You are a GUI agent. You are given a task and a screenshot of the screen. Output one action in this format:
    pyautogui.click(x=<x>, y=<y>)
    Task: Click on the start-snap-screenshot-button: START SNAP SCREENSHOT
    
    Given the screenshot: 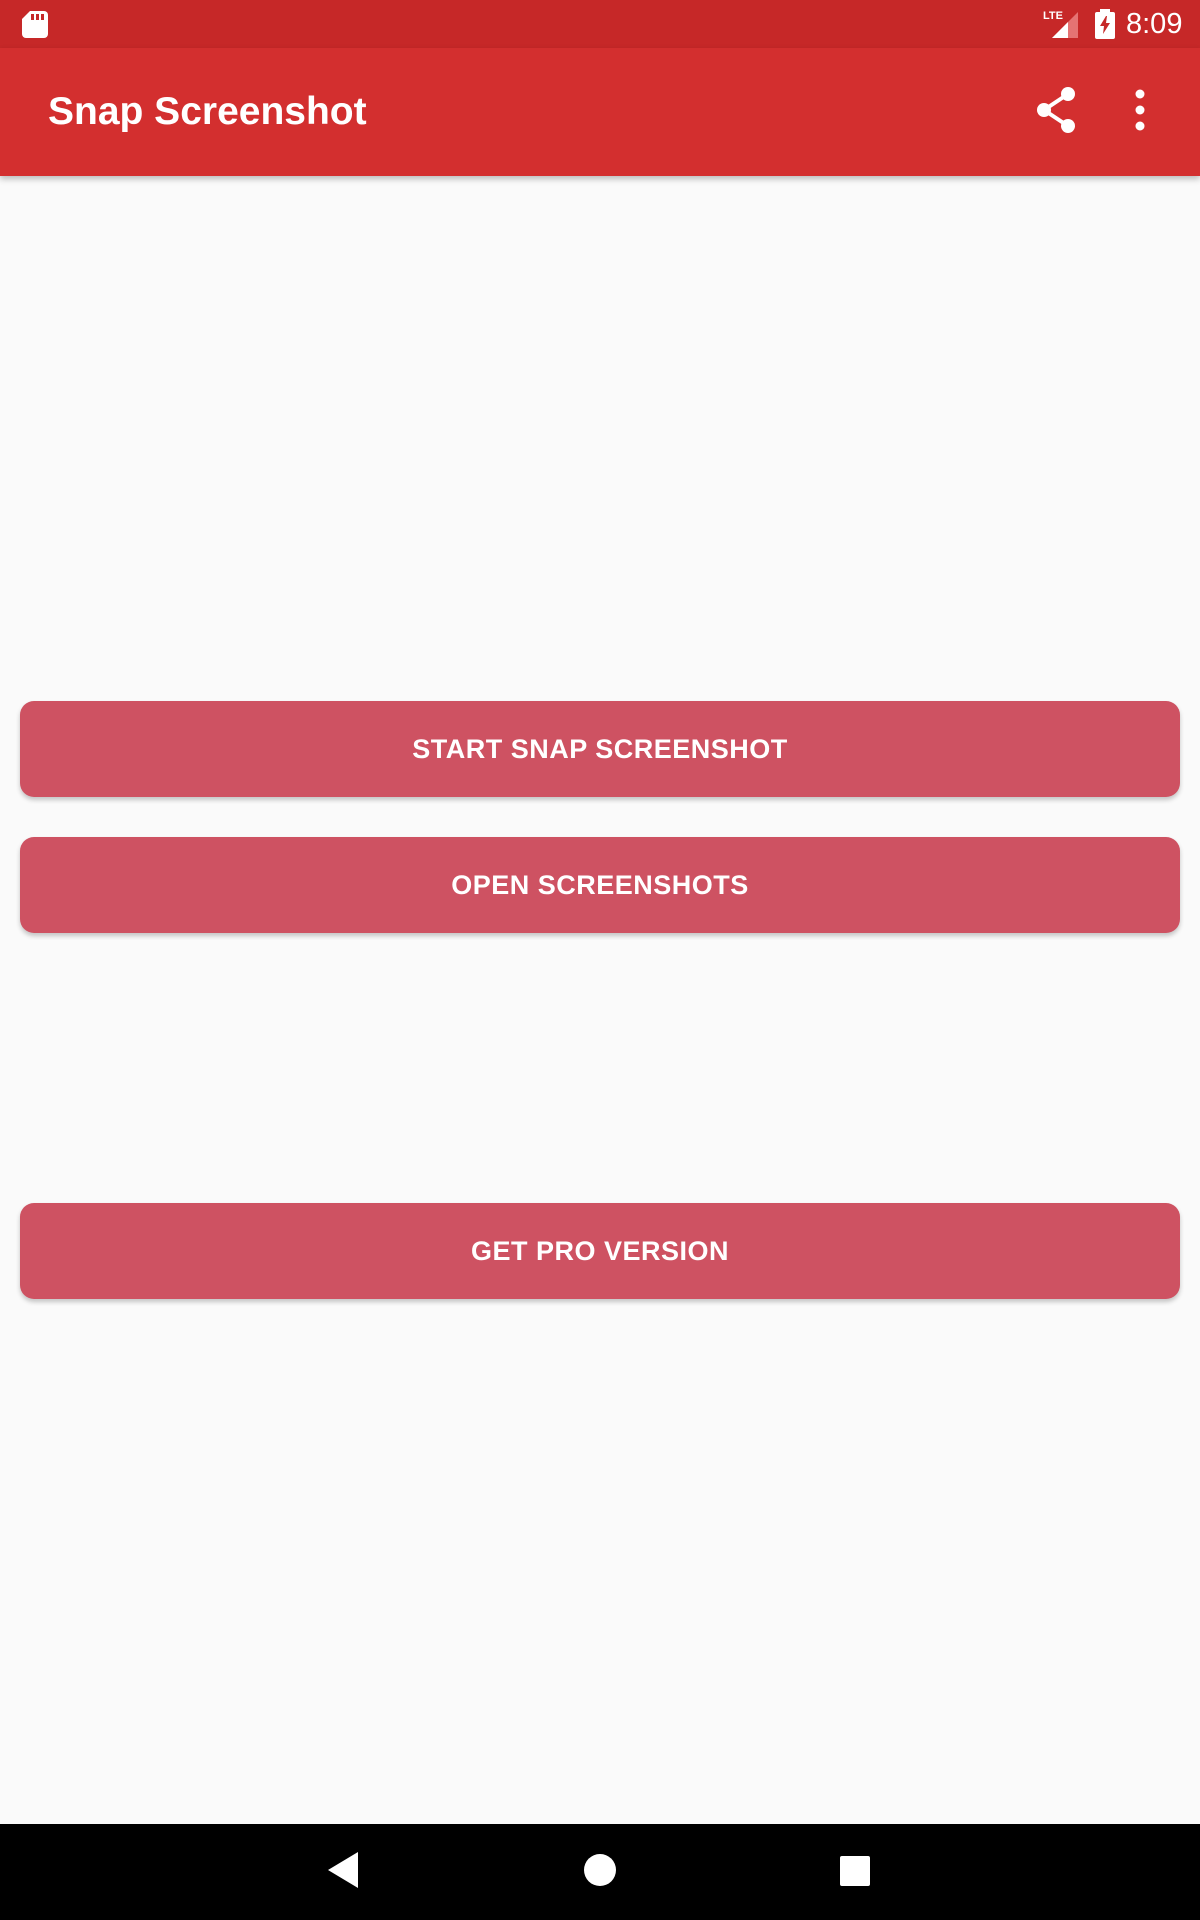 What is the action you would take?
    pyautogui.click(x=600, y=749)
    